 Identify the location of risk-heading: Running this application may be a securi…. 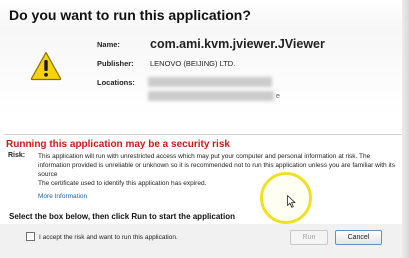
(118, 144).